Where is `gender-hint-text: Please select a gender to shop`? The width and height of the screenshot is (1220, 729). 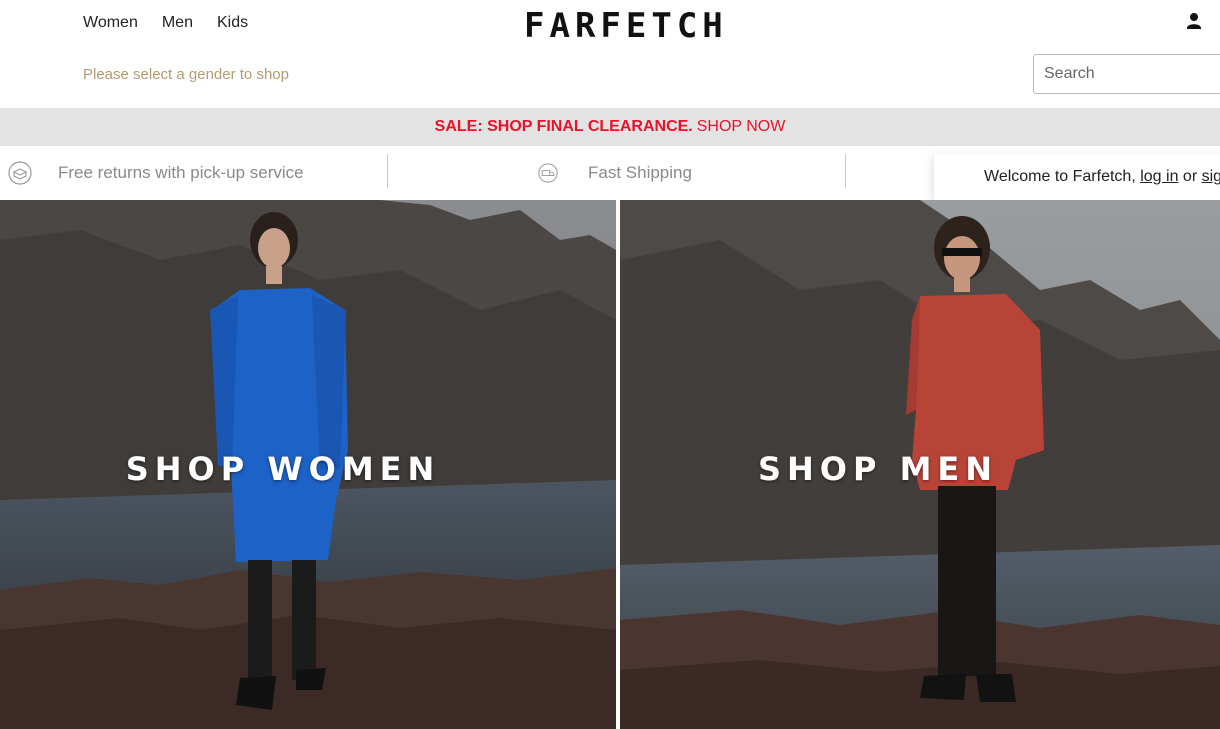
gender-hint-text: Please select a gender to shop is located at coordinates (186, 74).